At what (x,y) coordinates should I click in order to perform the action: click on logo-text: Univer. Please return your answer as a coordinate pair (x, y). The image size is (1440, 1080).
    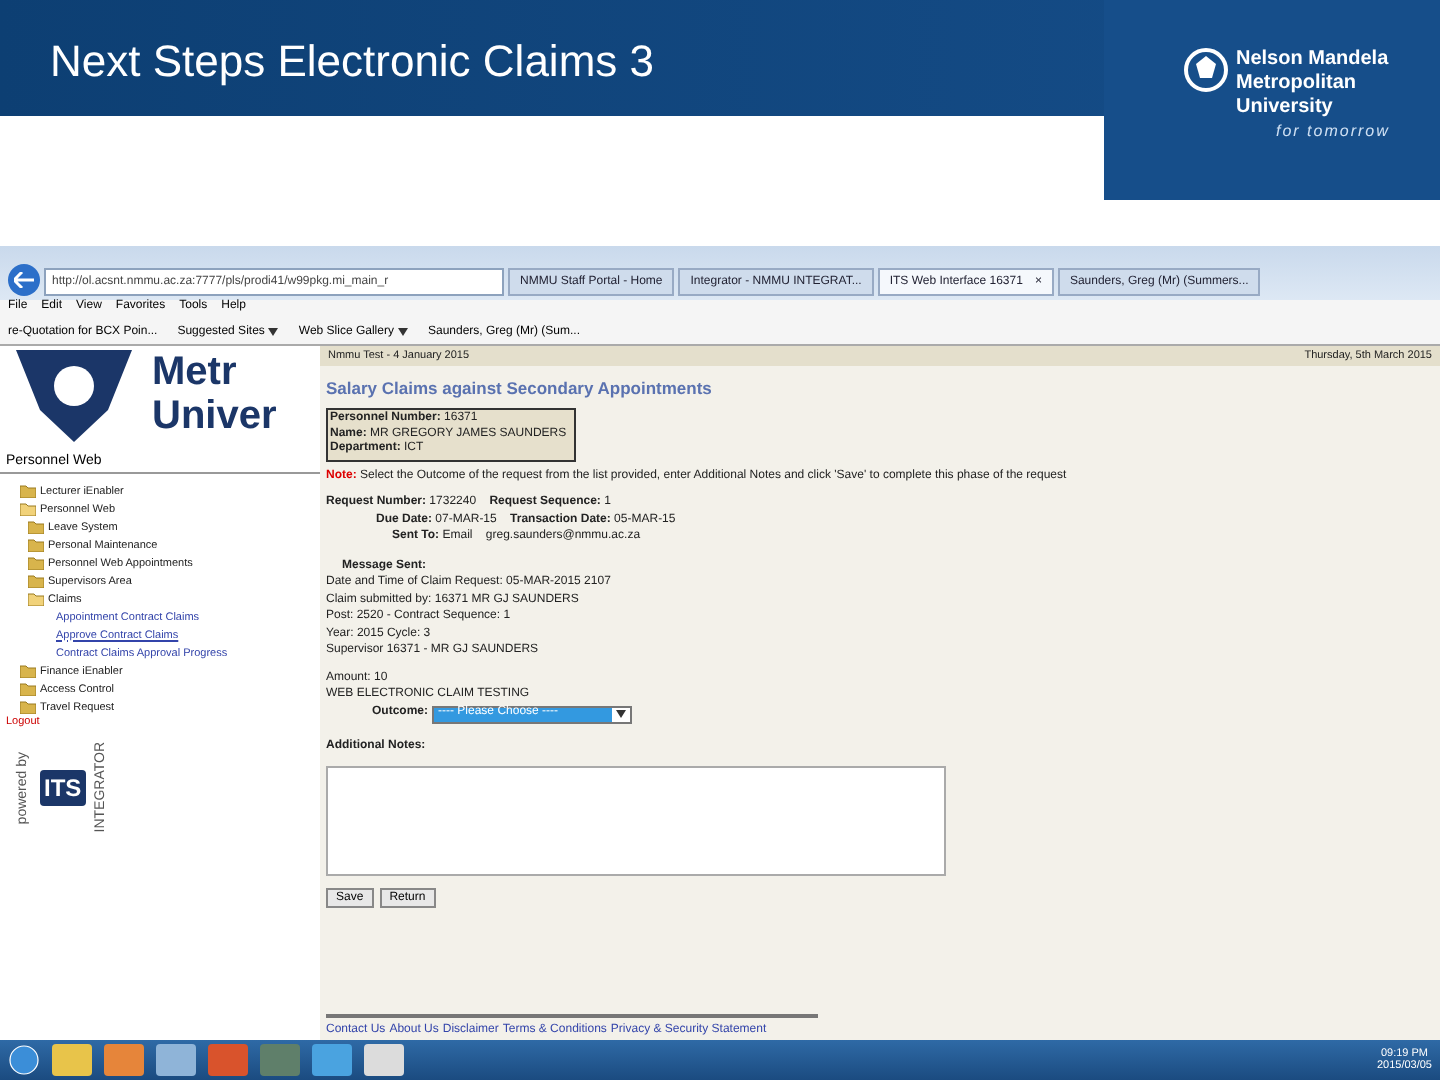
    Looking at the image, I should click on (214, 416).